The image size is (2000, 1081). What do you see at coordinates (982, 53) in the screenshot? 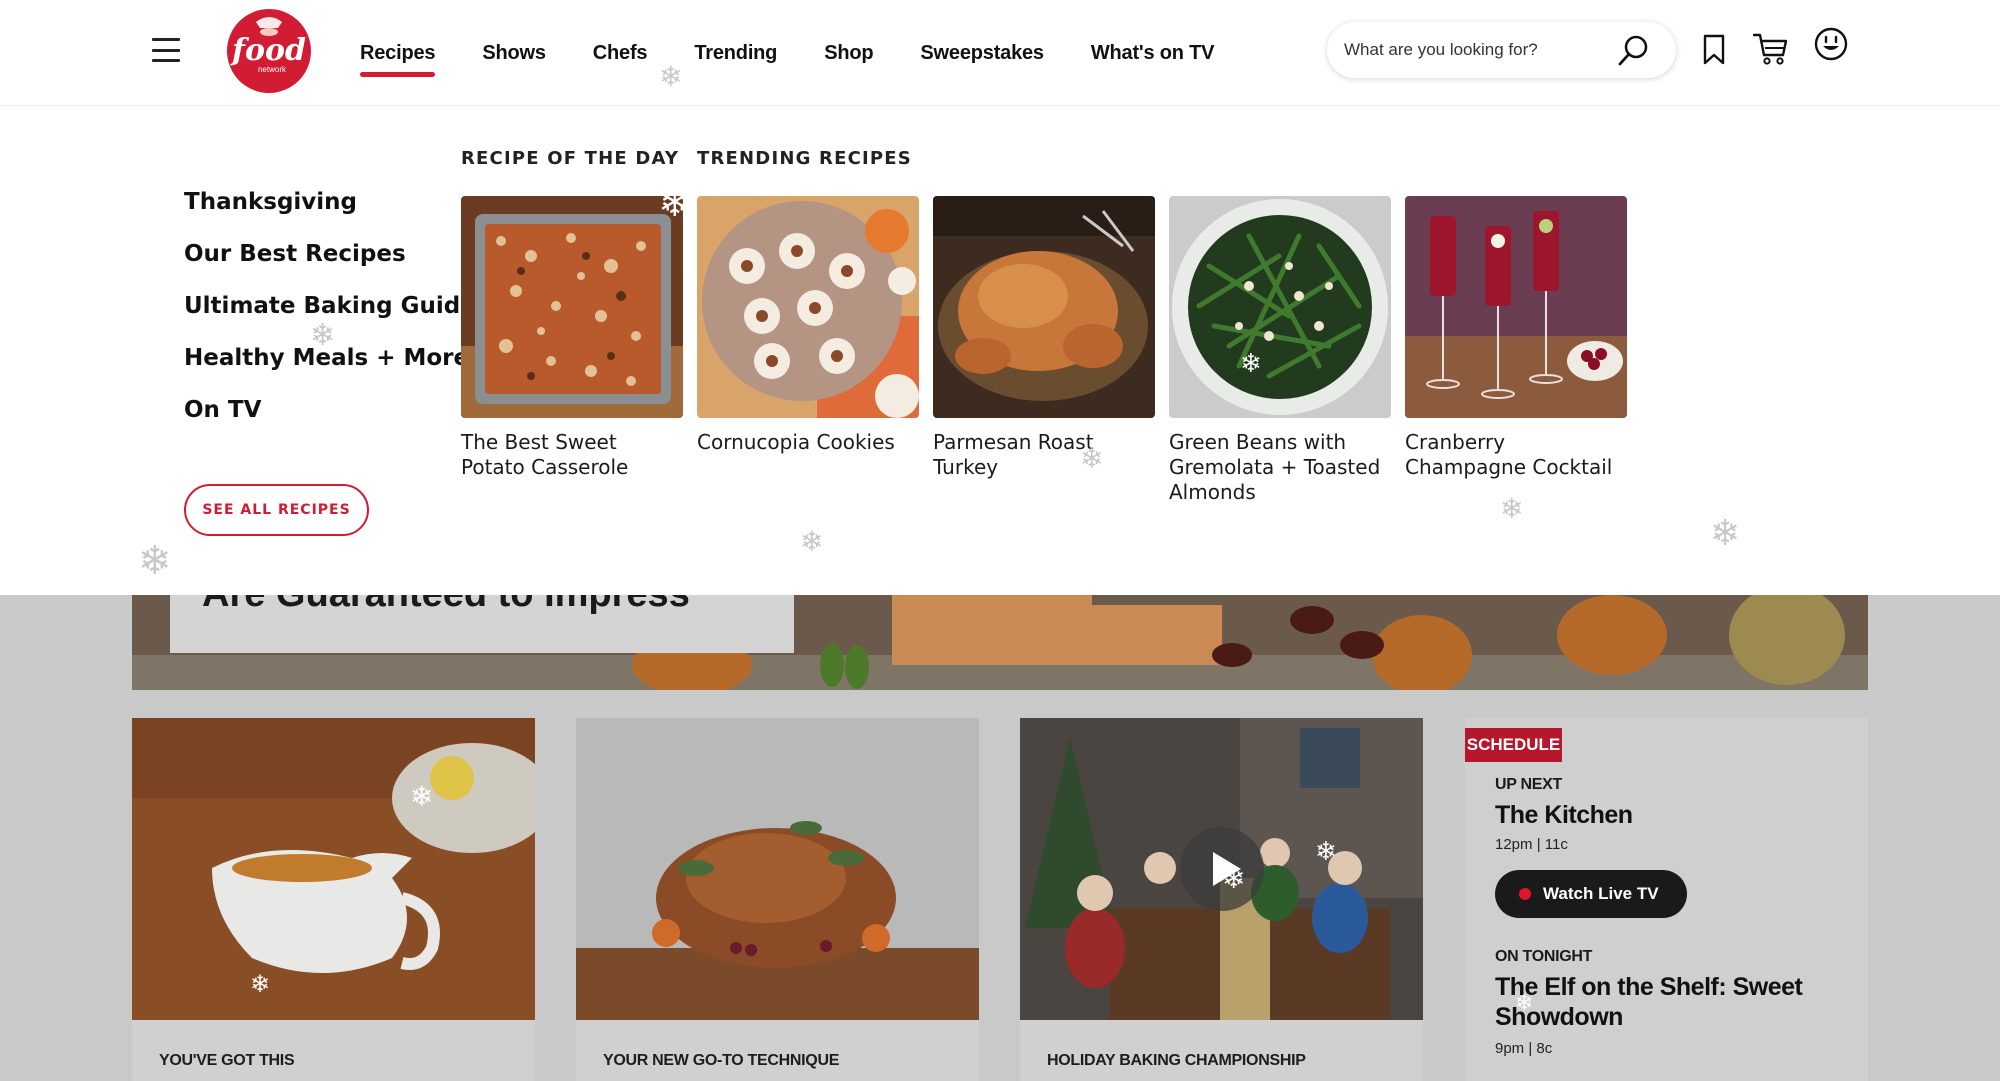
I see `nav-sweepstakes: Sweepstakes` at bounding box center [982, 53].